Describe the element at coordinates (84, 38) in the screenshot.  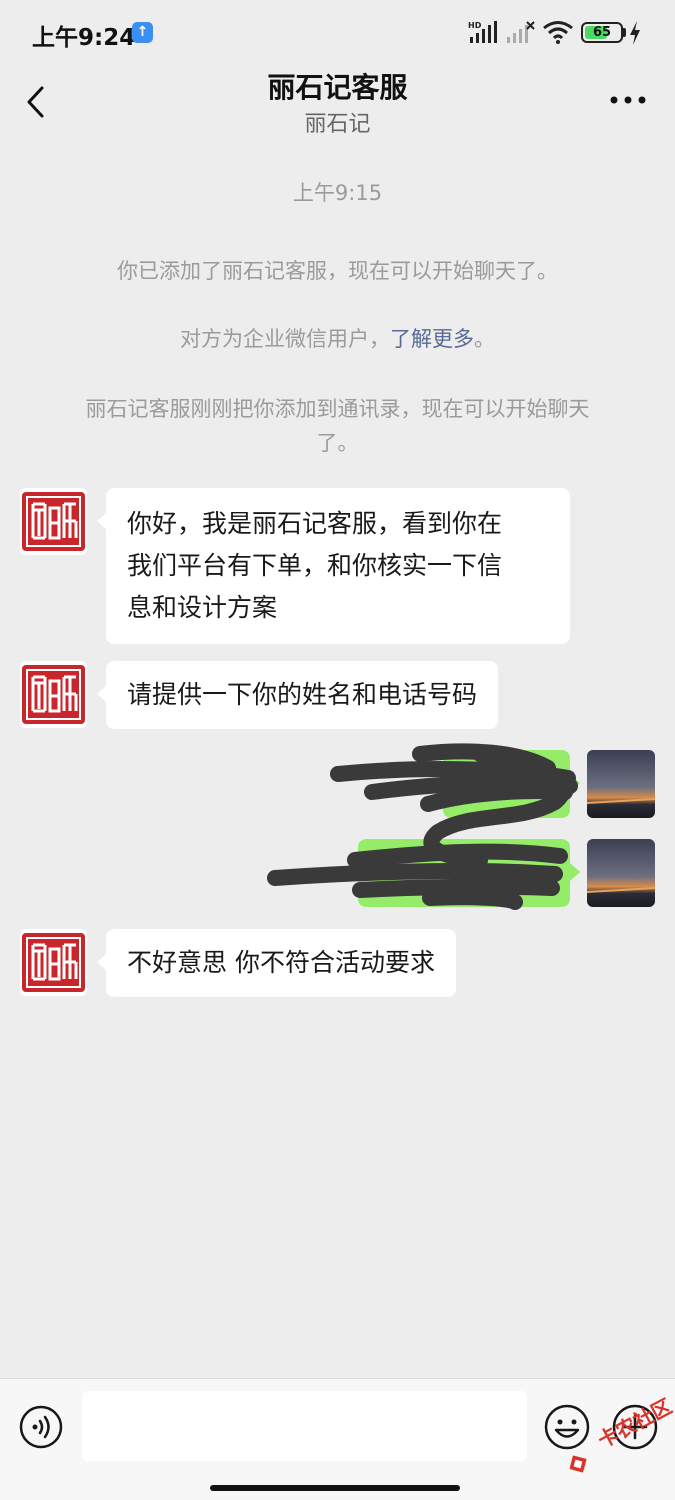
I see `status-time: 上午9:24` at that location.